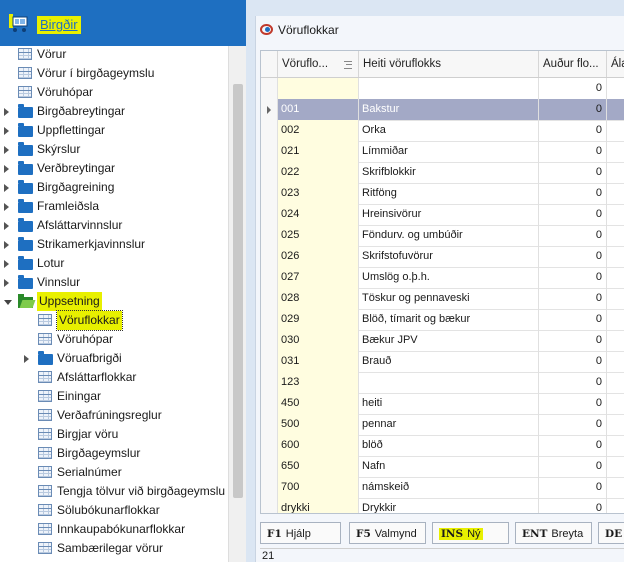 The width and height of the screenshot is (624, 563). Describe the element at coordinates (114, 472) in the screenshot. I see `tree-item-serialnumer: Serialnúmer` at that location.